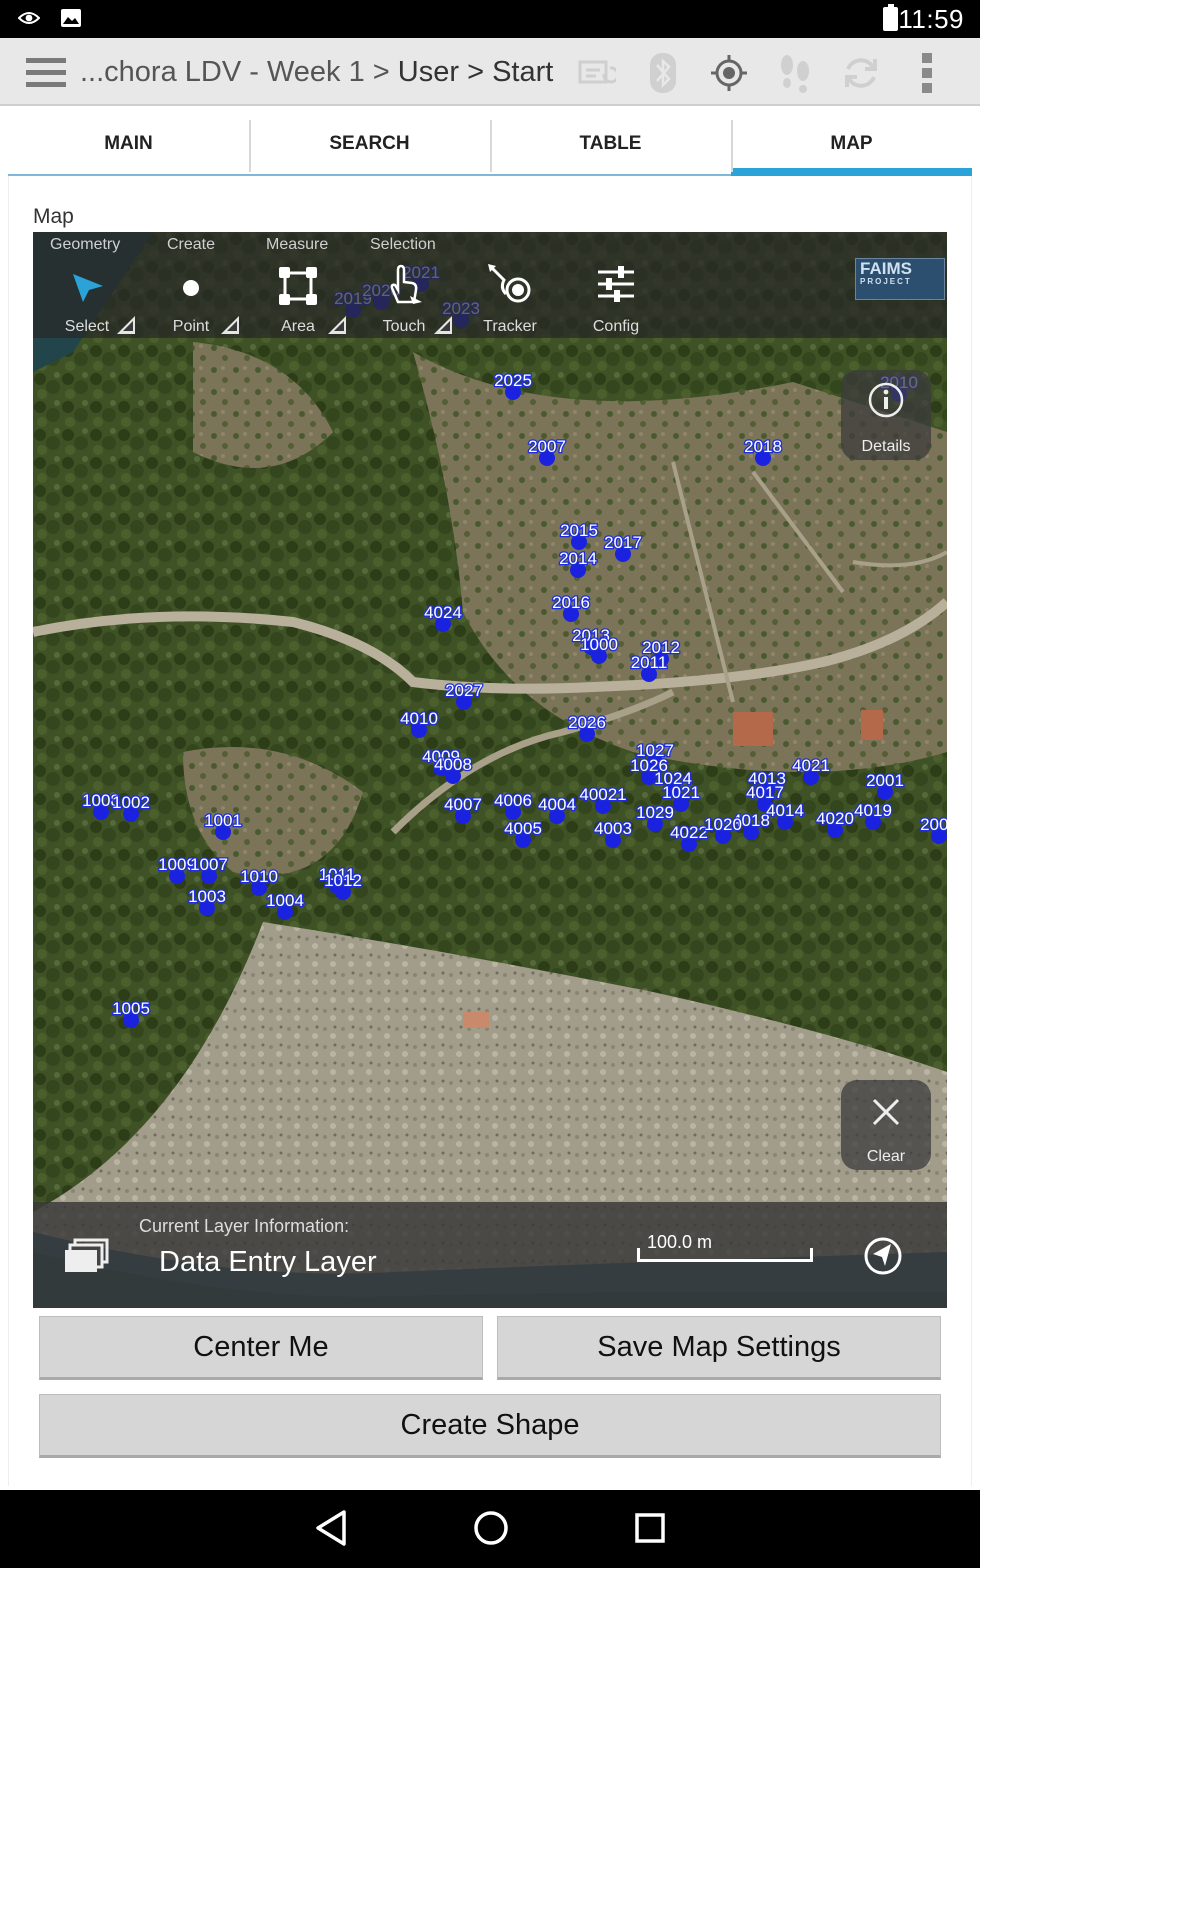  Describe the element at coordinates (547, 451) in the screenshot. I see `map-point-marker: 2007` at that location.